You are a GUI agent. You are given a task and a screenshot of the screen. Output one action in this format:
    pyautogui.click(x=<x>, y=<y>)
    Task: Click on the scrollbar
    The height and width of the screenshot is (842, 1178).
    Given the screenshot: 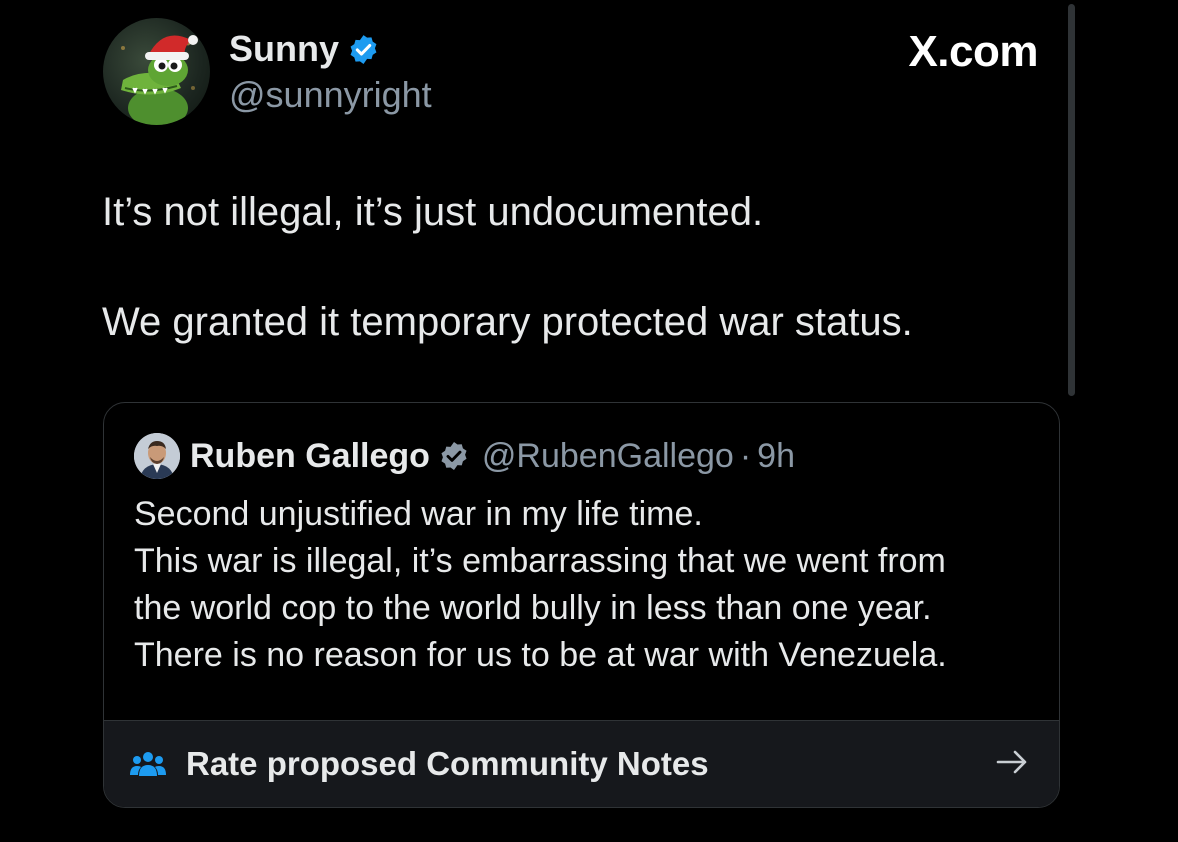 What is the action you would take?
    pyautogui.click(x=1071, y=200)
    